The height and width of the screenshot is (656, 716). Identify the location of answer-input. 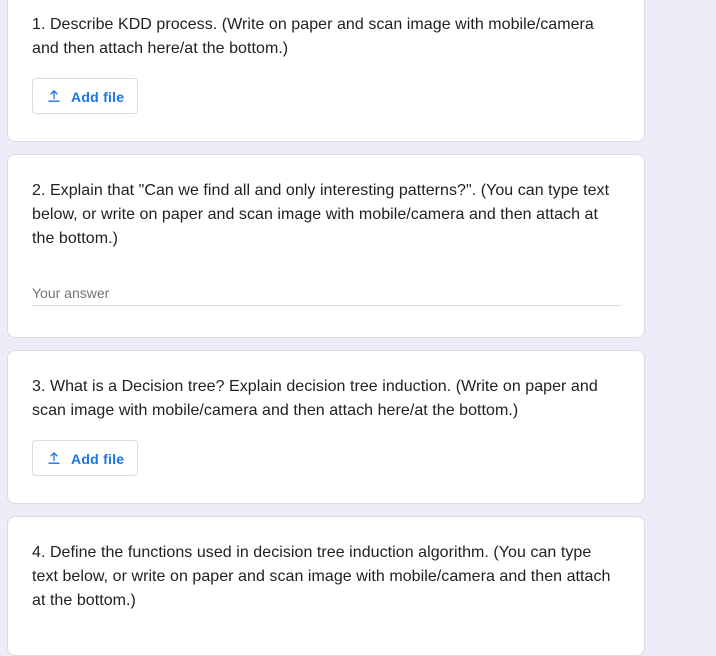
(326, 293).